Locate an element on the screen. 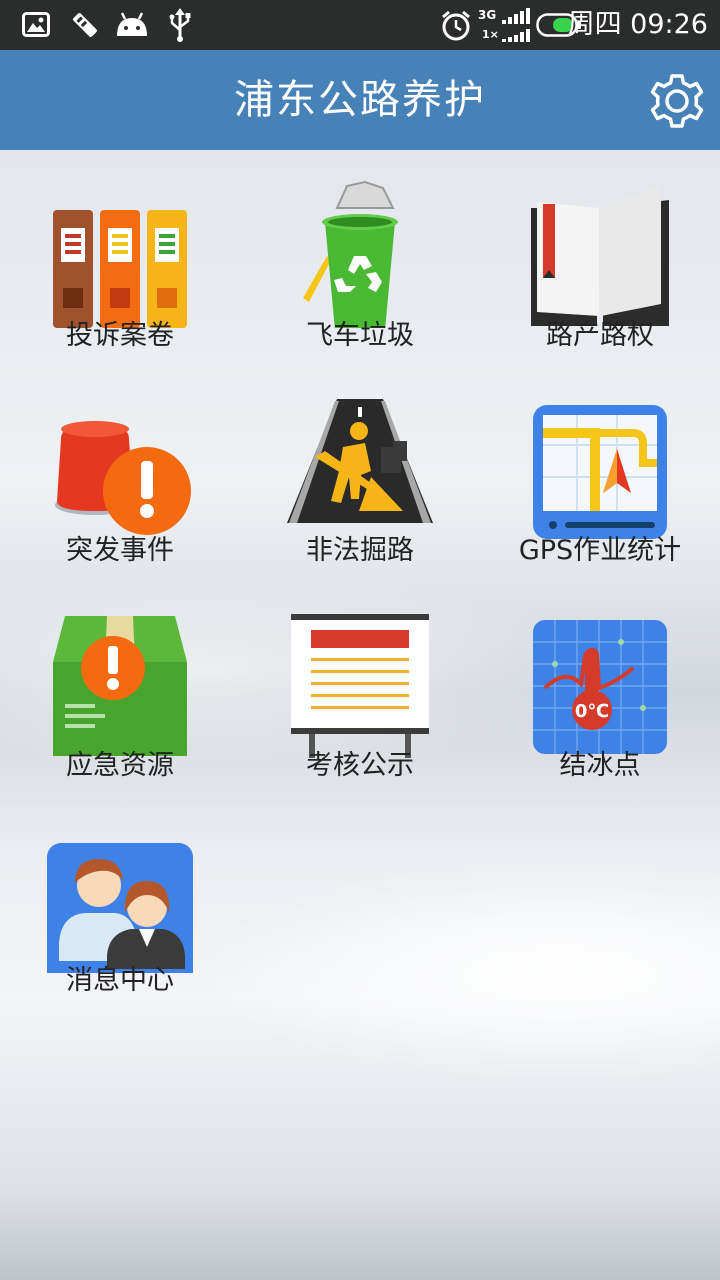 This screenshot has width=720, height=1280. alarm-icon is located at coordinates (456, 25).